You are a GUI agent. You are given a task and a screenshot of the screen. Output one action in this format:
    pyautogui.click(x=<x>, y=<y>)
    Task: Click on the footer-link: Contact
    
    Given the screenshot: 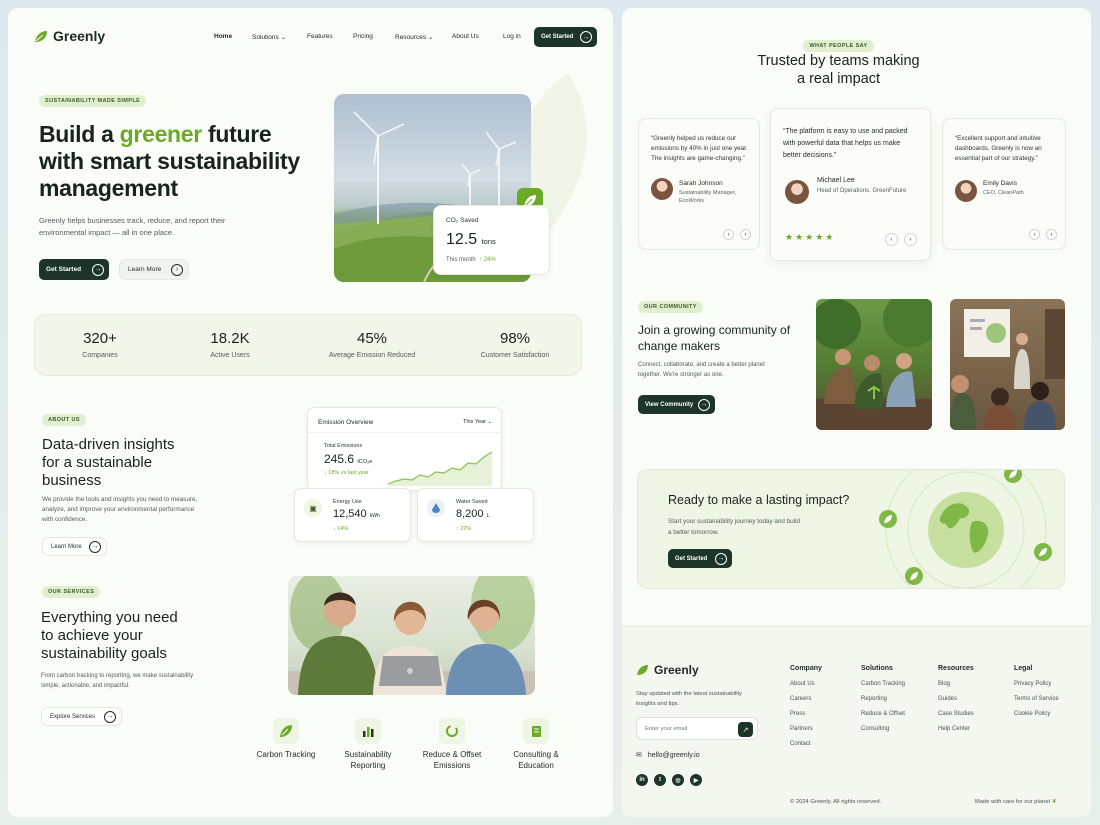 What is the action you would take?
    pyautogui.click(x=806, y=744)
    